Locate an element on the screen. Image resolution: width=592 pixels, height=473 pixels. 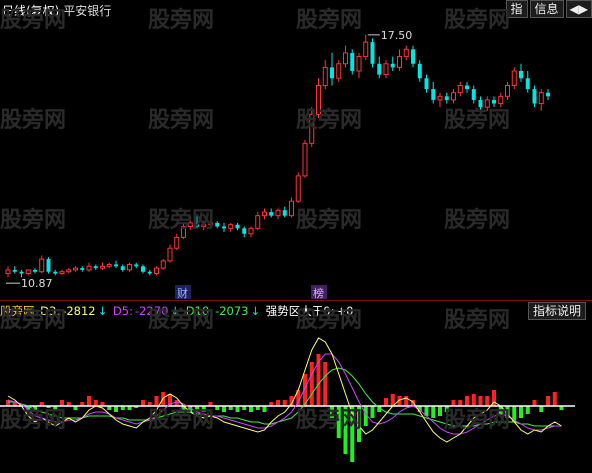
indicator-explain-button: 指标说明 is located at coordinates (556, 311).